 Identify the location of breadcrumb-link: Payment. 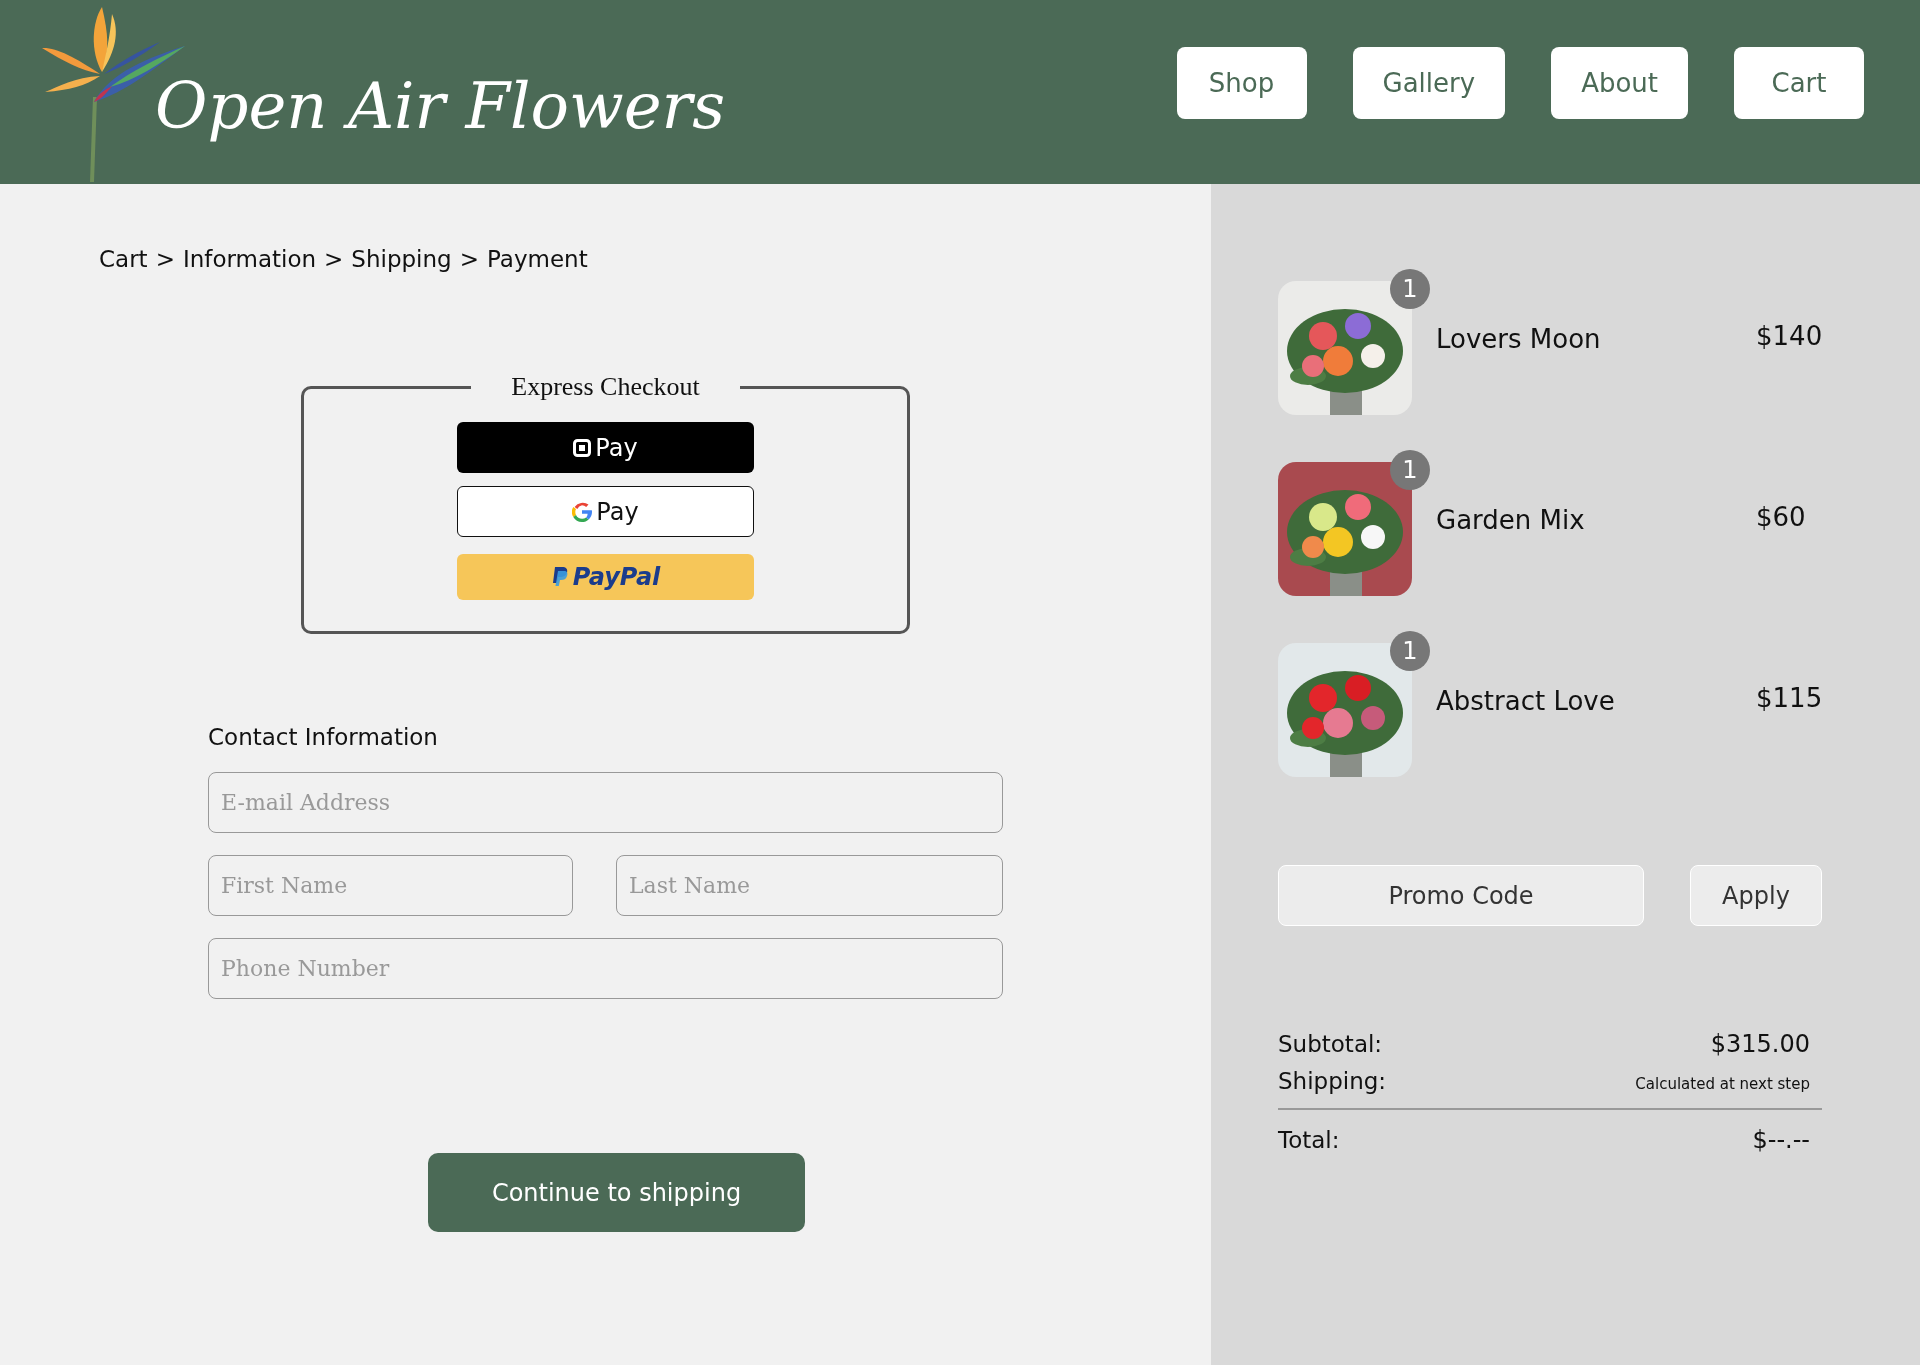
(537, 259).